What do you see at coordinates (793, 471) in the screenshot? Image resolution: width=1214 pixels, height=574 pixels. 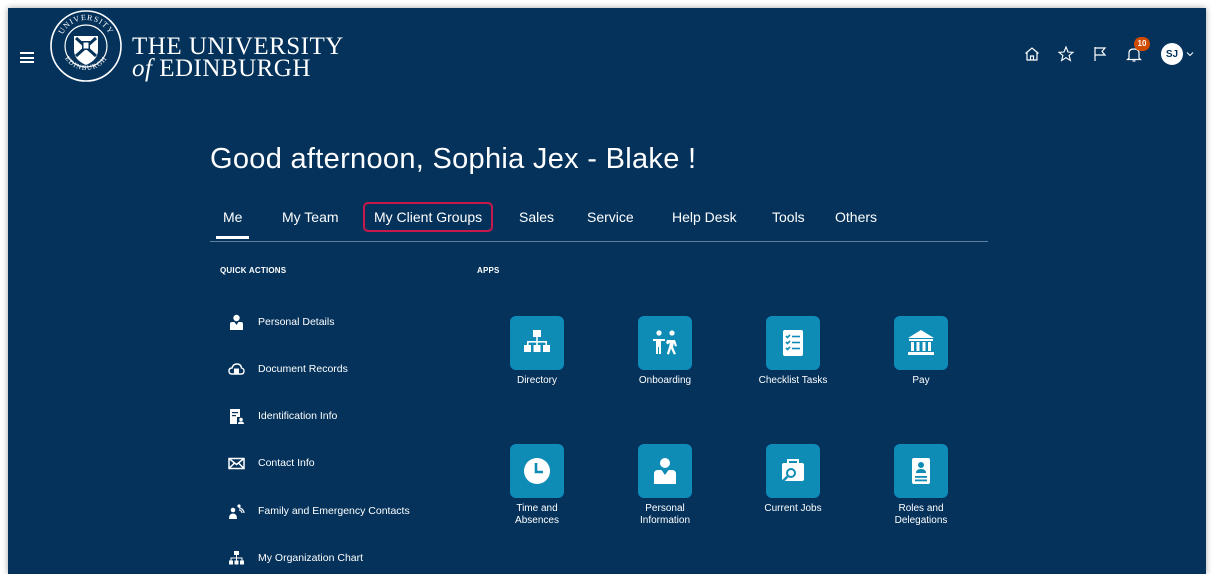 I see `job-search-icon` at bounding box center [793, 471].